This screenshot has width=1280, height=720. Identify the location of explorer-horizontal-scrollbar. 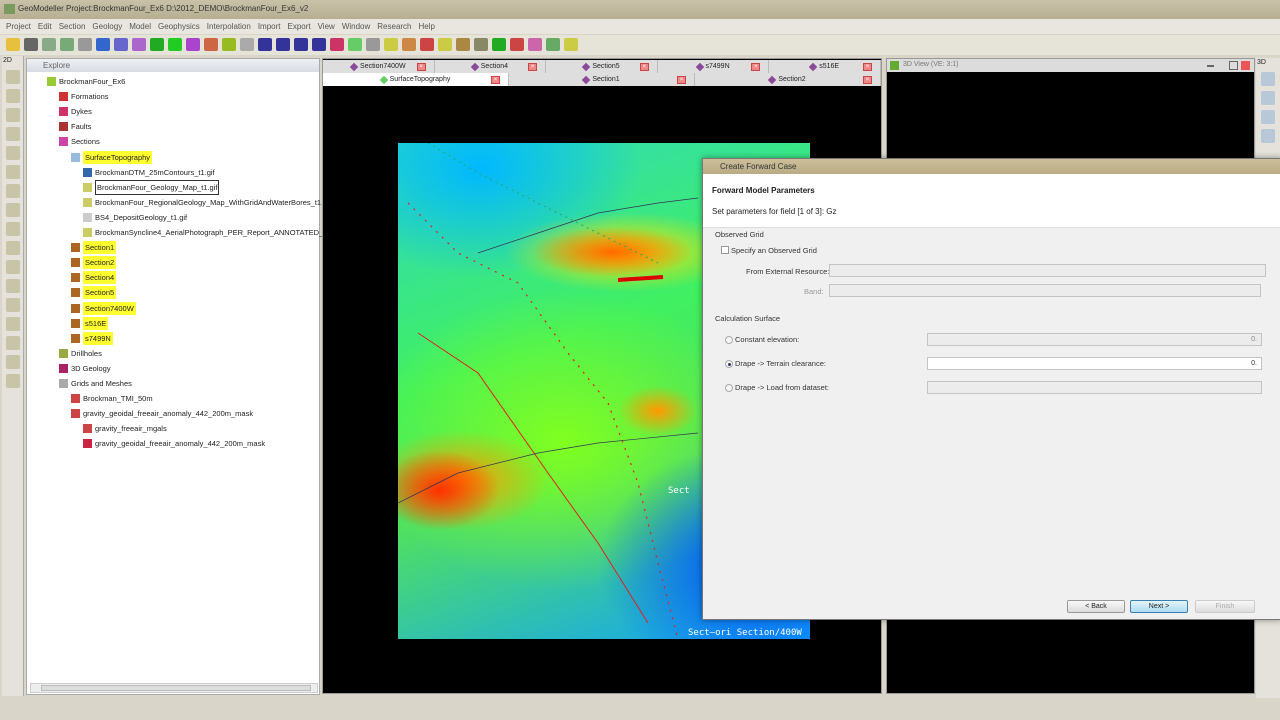
(174, 688).